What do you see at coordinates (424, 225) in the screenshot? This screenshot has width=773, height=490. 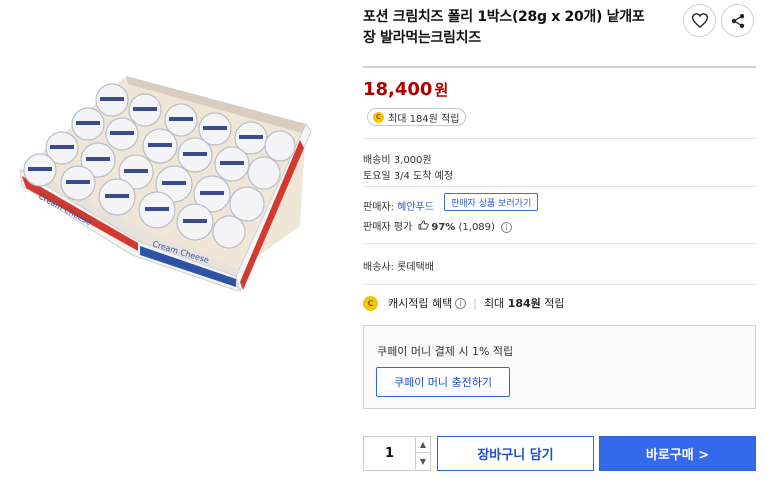 I see `thumbs-up-icon` at bounding box center [424, 225].